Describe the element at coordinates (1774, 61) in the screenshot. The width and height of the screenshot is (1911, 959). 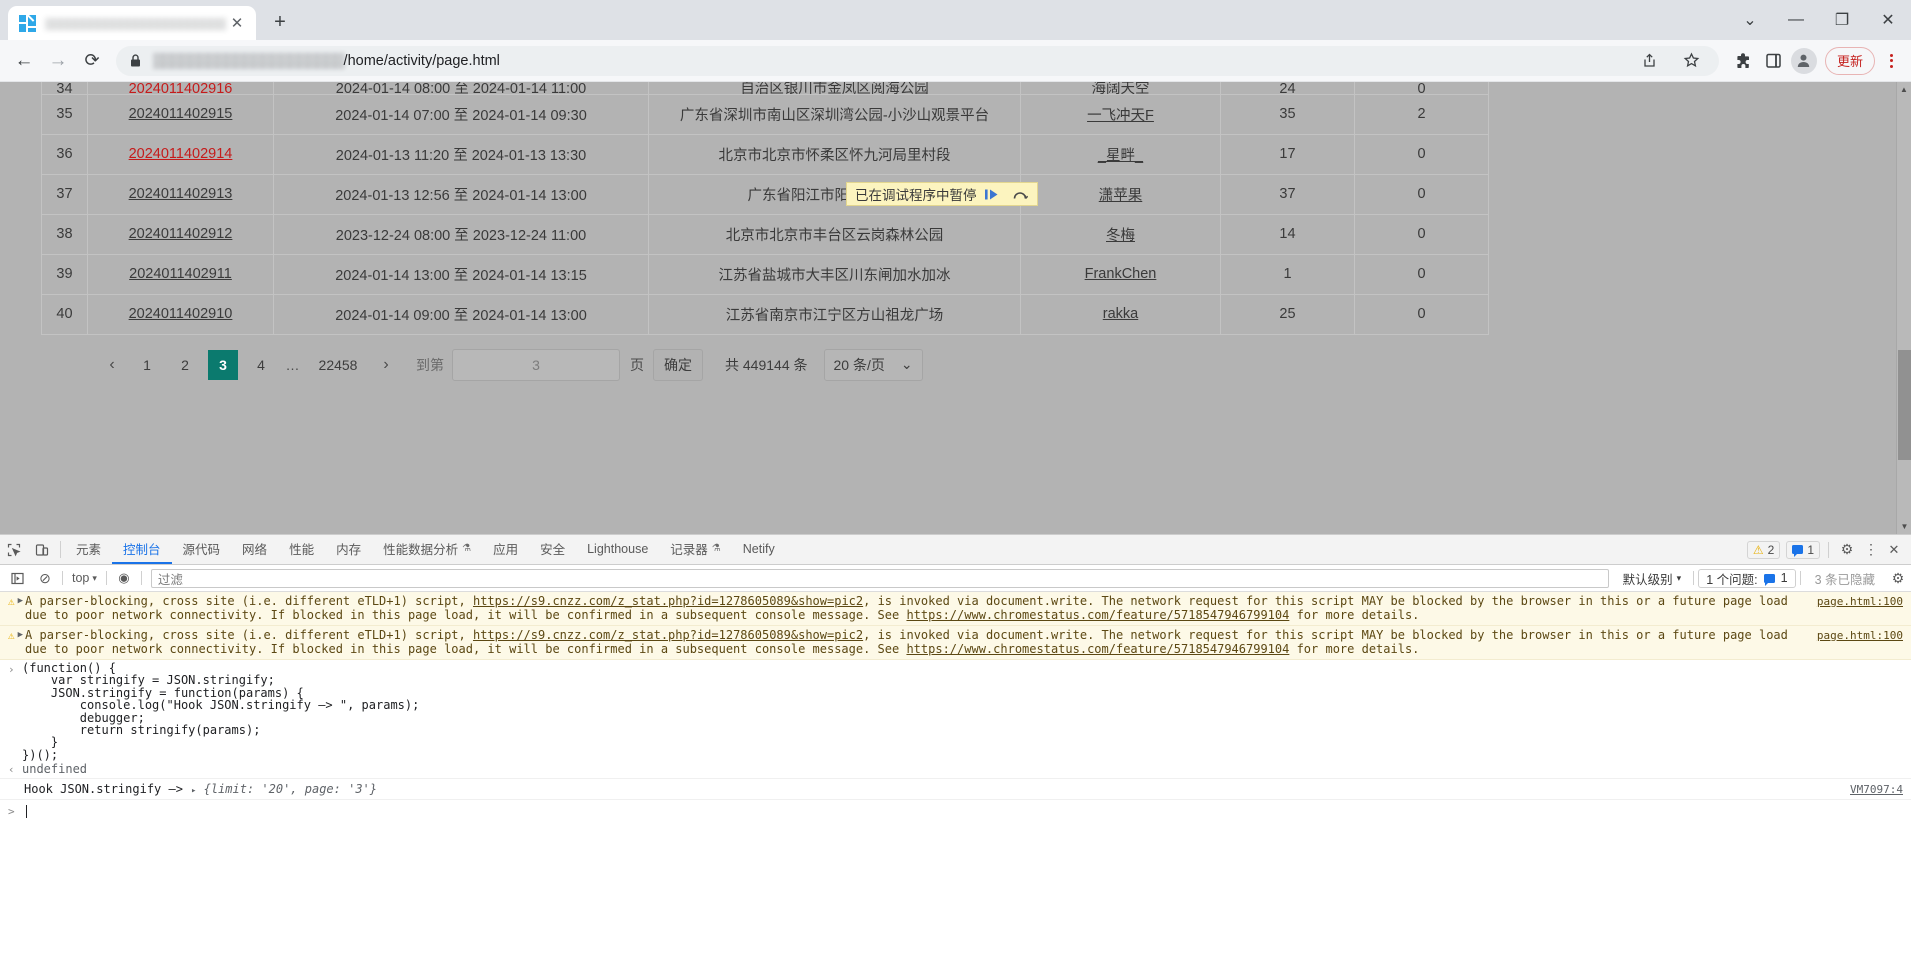
I see `side-panel-icon` at that location.